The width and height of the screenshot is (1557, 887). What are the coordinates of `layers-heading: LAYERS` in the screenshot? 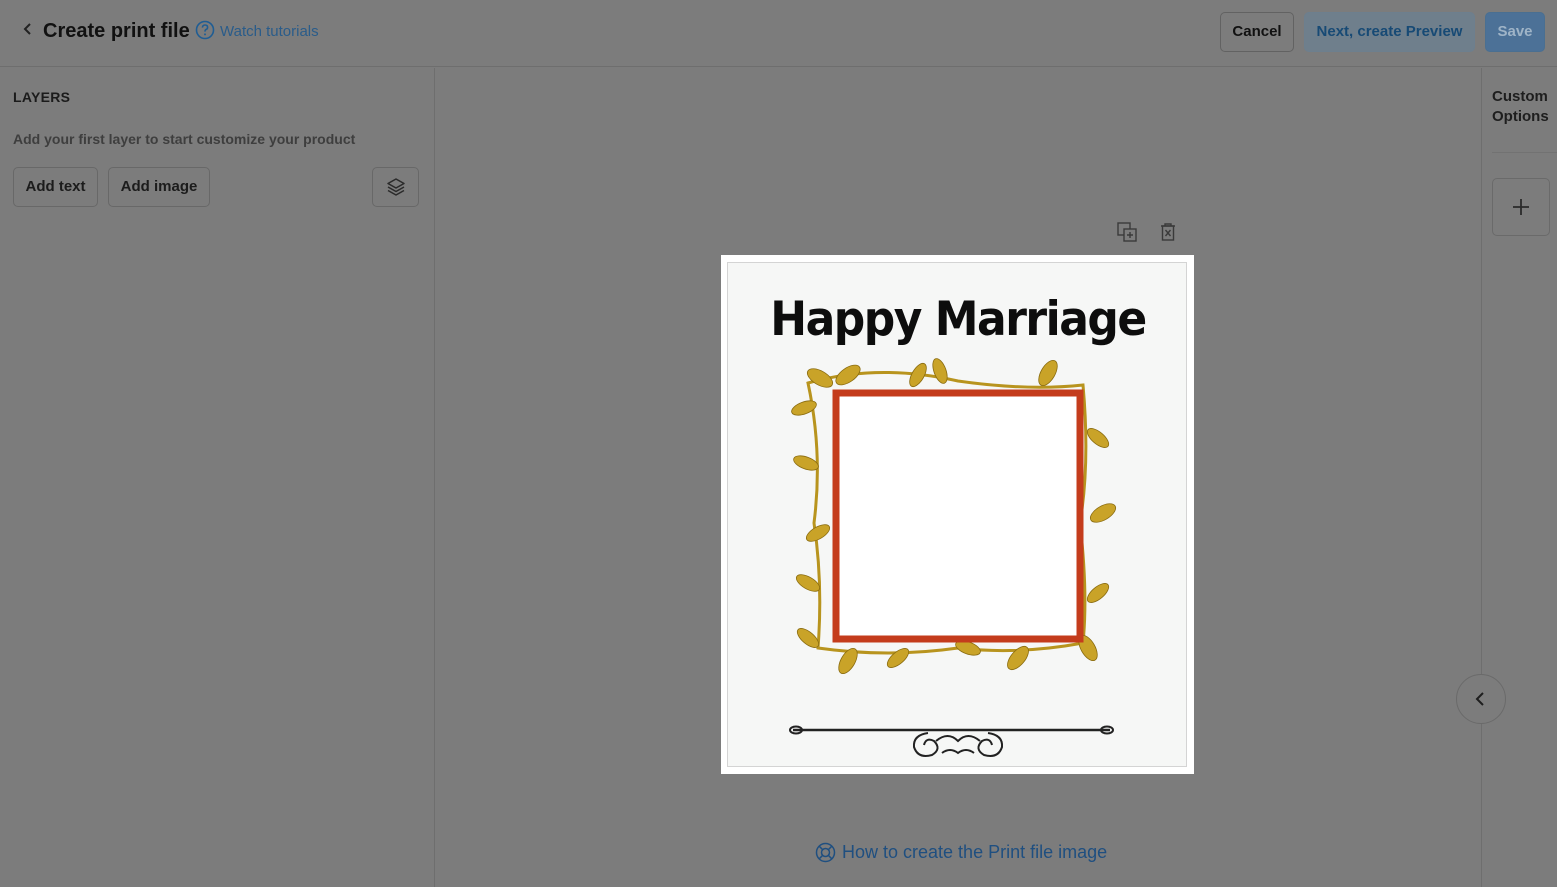 It's located at (42, 97).